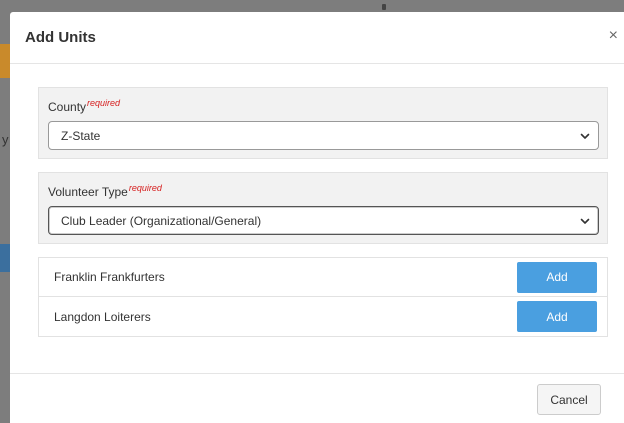 The height and width of the screenshot is (423, 624). Describe the element at coordinates (161, 220) in the screenshot. I see `volunteer-type-select-value: Club Leader (Organizational/General)` at that location.